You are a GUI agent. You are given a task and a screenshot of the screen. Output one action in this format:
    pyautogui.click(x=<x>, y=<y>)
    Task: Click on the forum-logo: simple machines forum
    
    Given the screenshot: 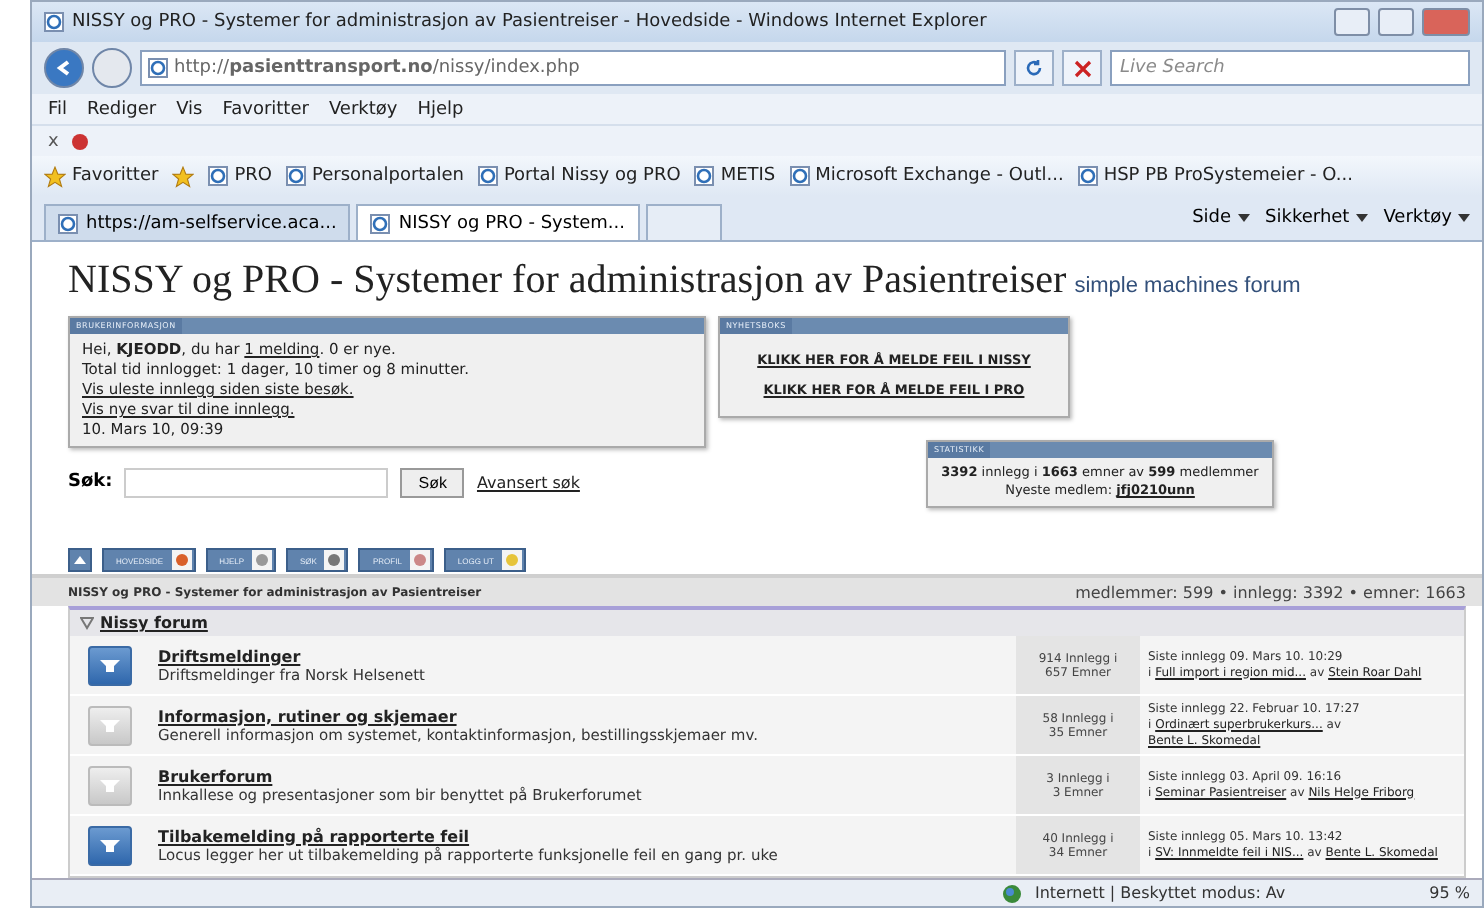 What is the action you would take?
    pyautogui.click(x=1187, y=286)
    